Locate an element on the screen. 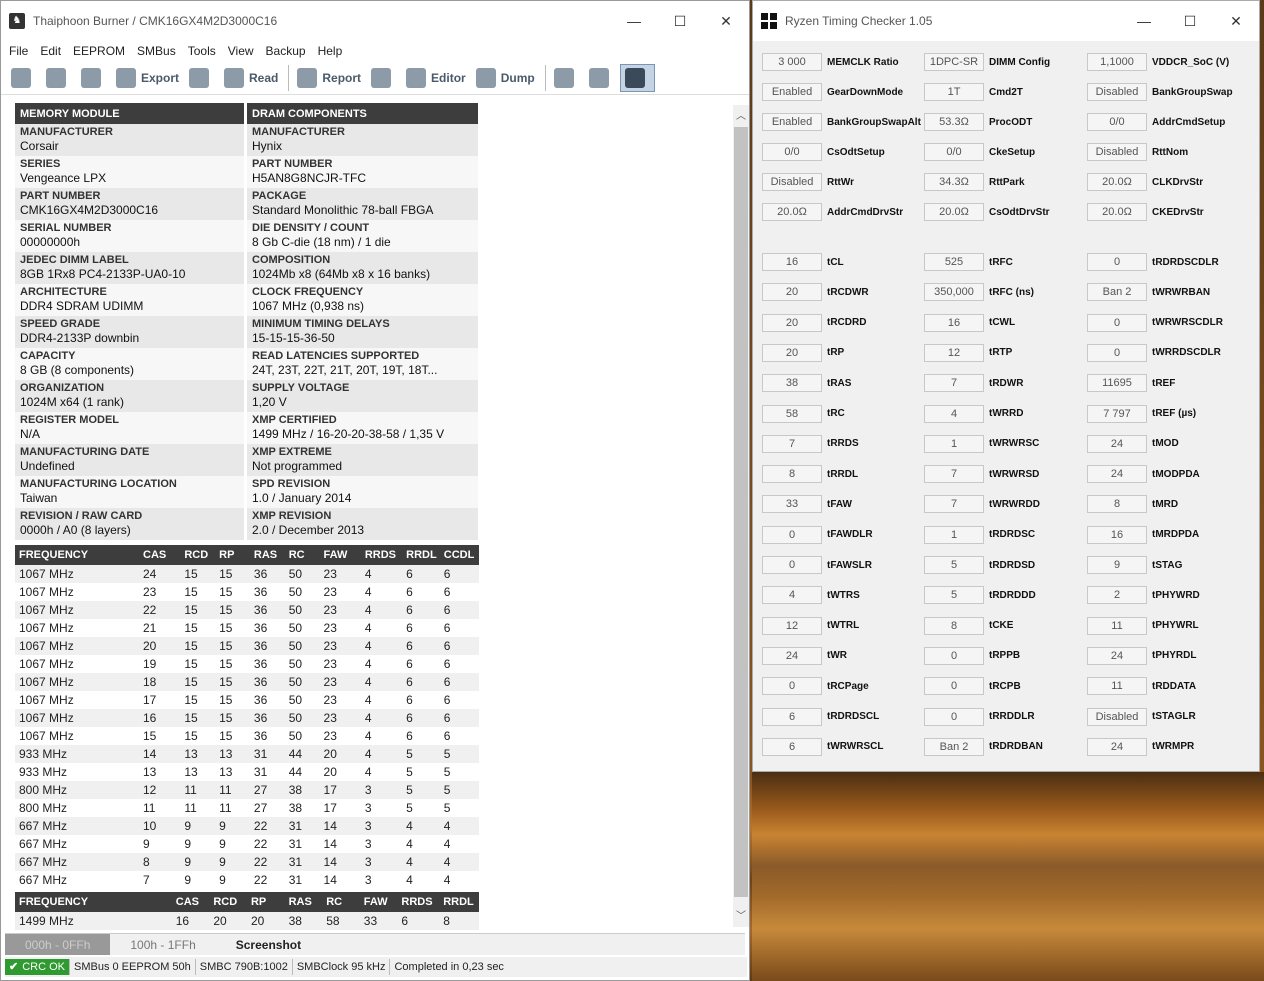 The image size is (1264, 981). tab-000h-0ffh: 000h - 0FFh is located at coordinates (58, 944).